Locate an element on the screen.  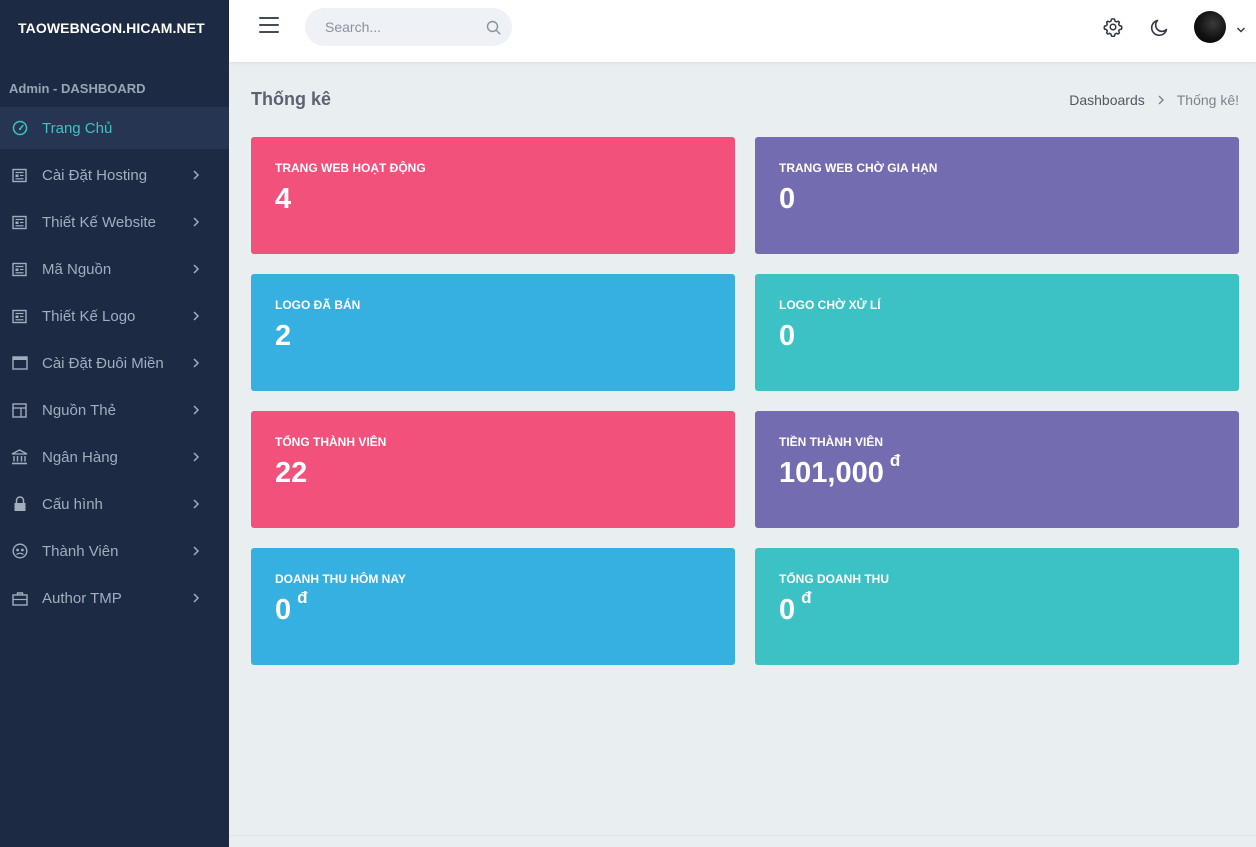
search-icon is located at coordinates (493, 27).